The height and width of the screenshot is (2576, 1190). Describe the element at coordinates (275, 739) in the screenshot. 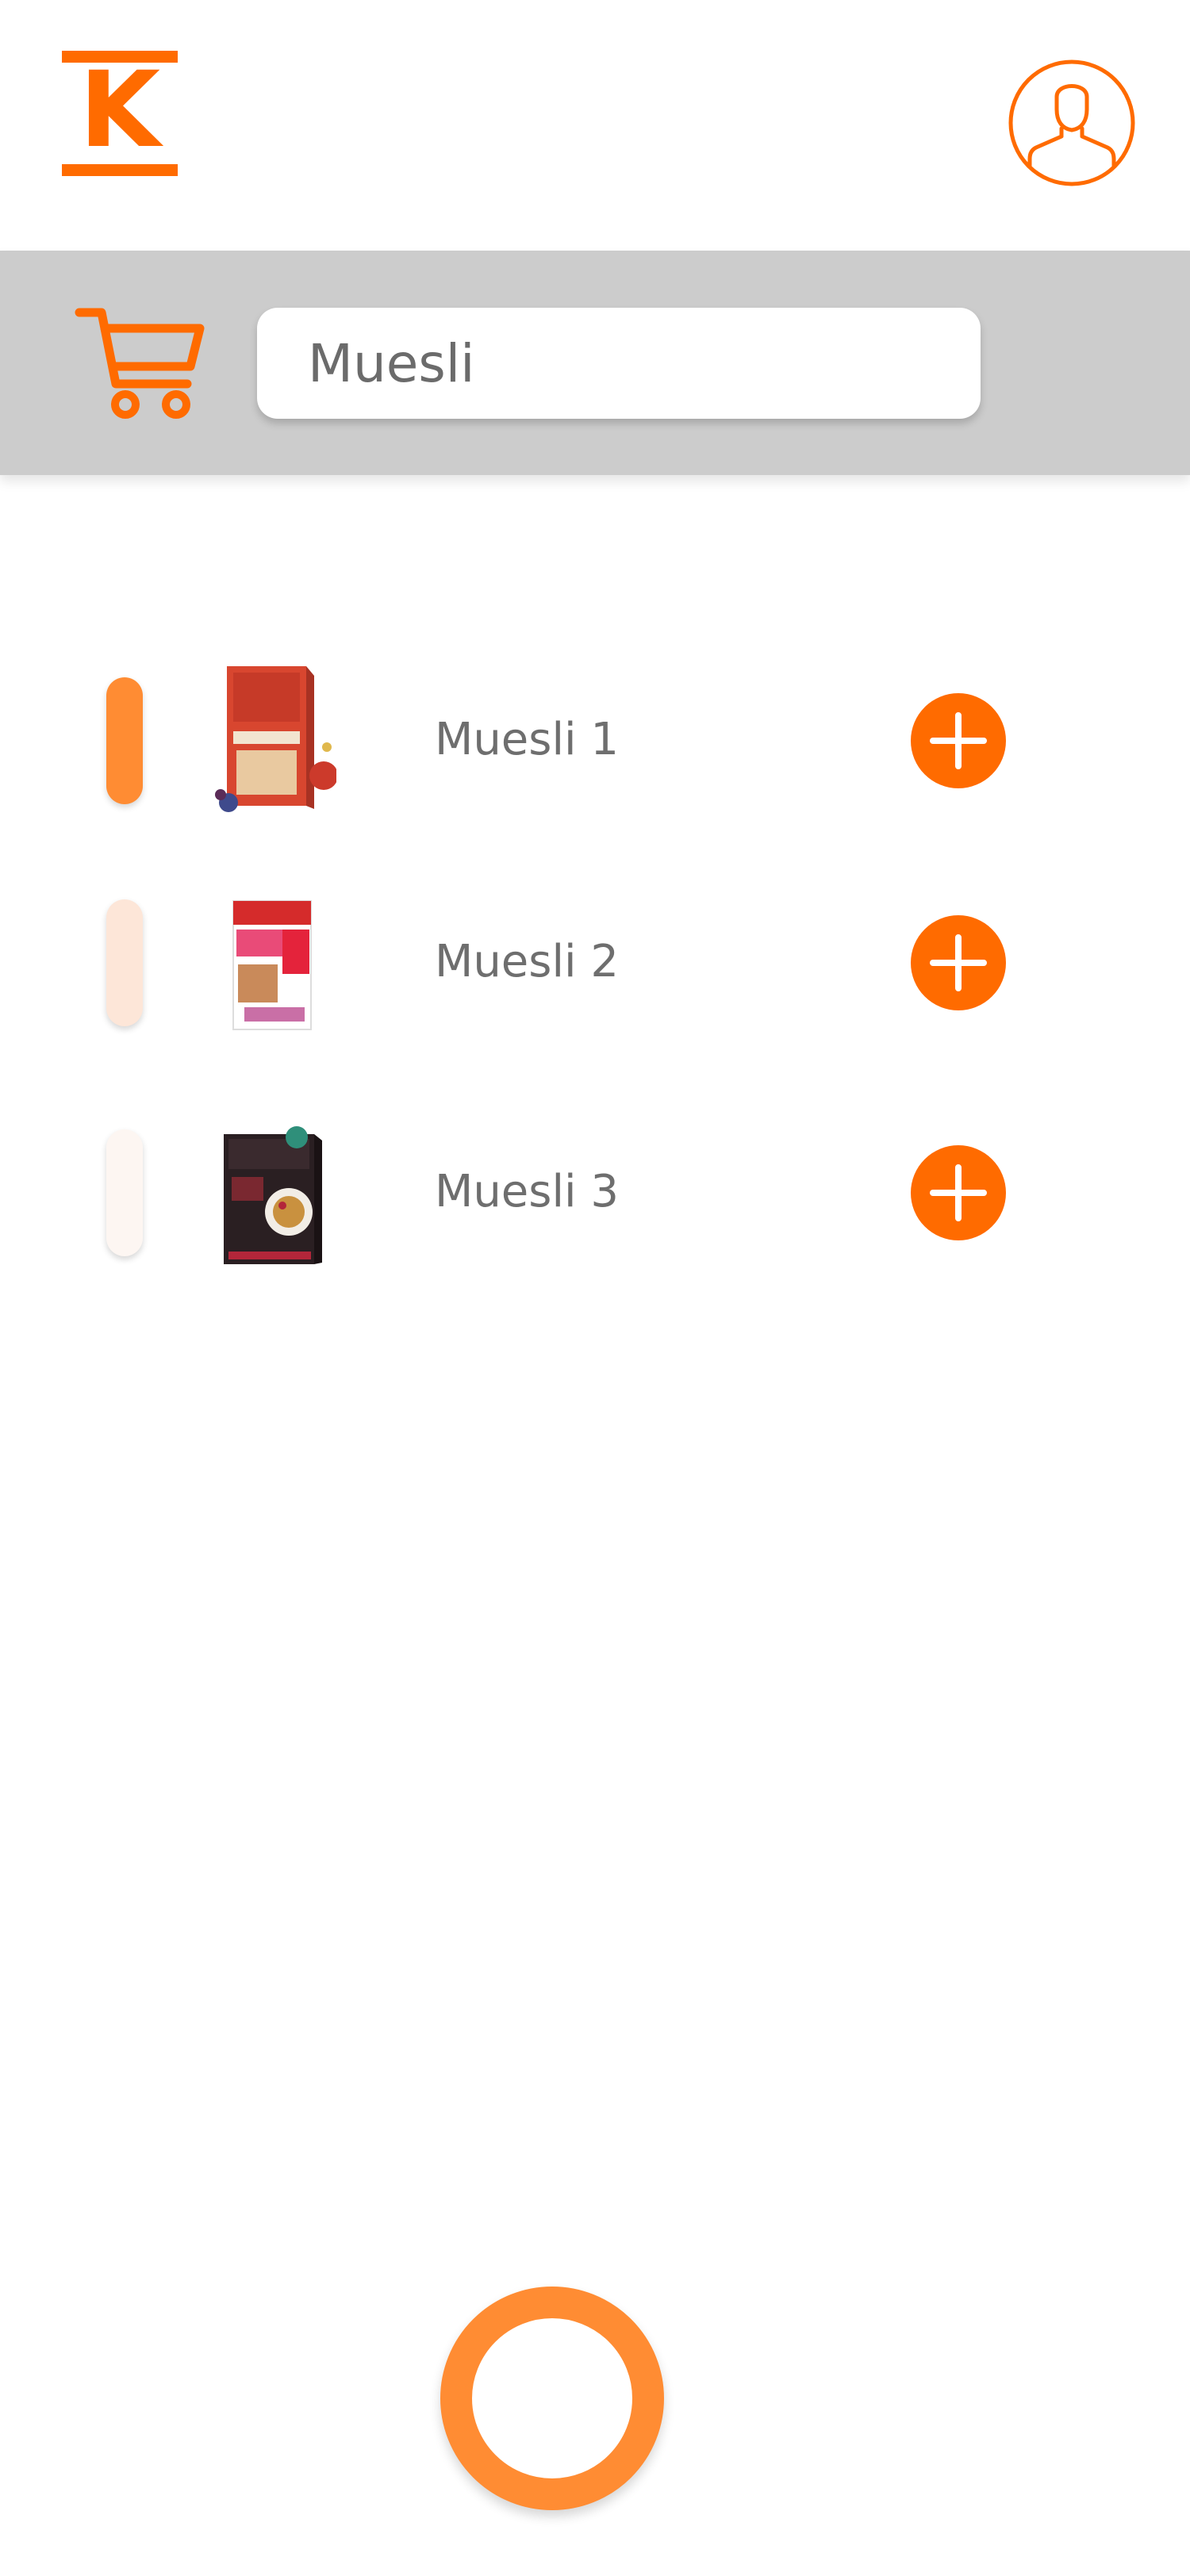

I see `rude-health-muesli-box-image` at that location.